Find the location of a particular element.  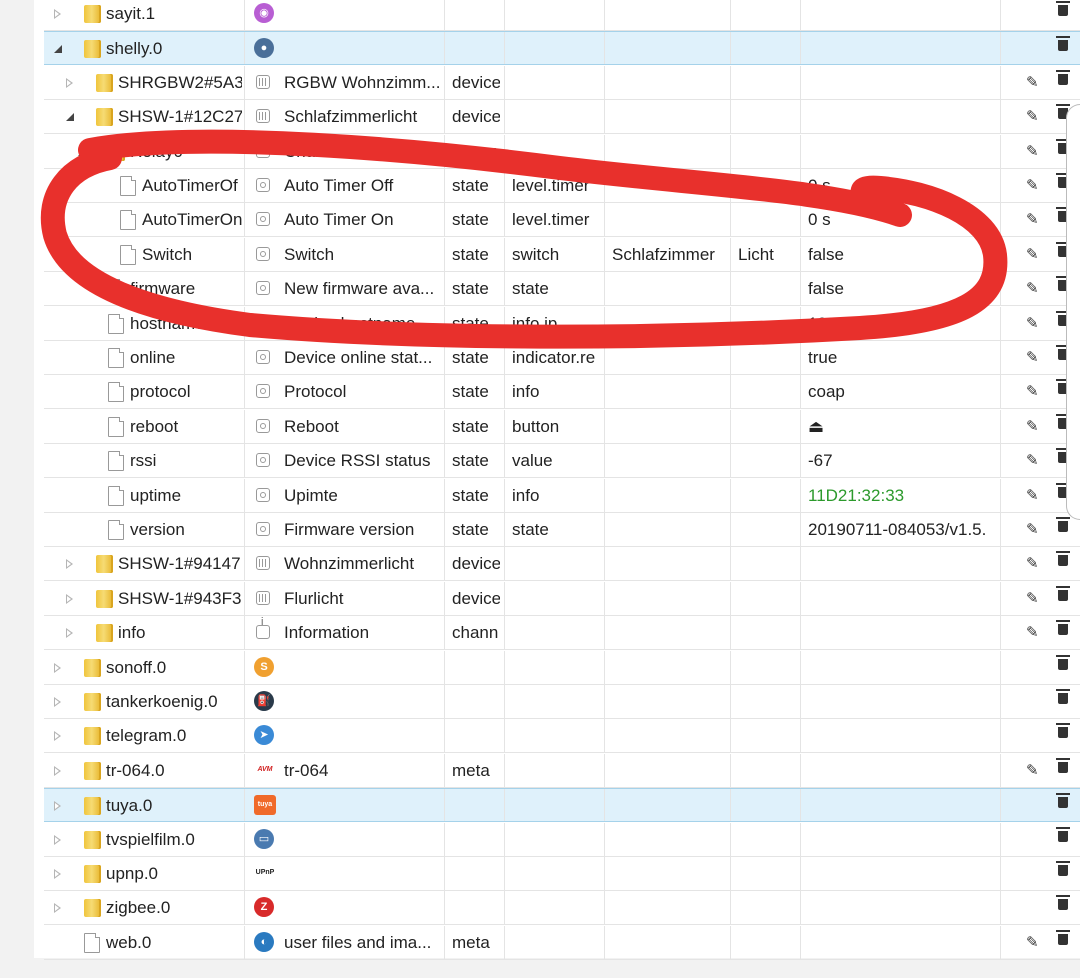

object-id: info is located at coordinates (132, 633).